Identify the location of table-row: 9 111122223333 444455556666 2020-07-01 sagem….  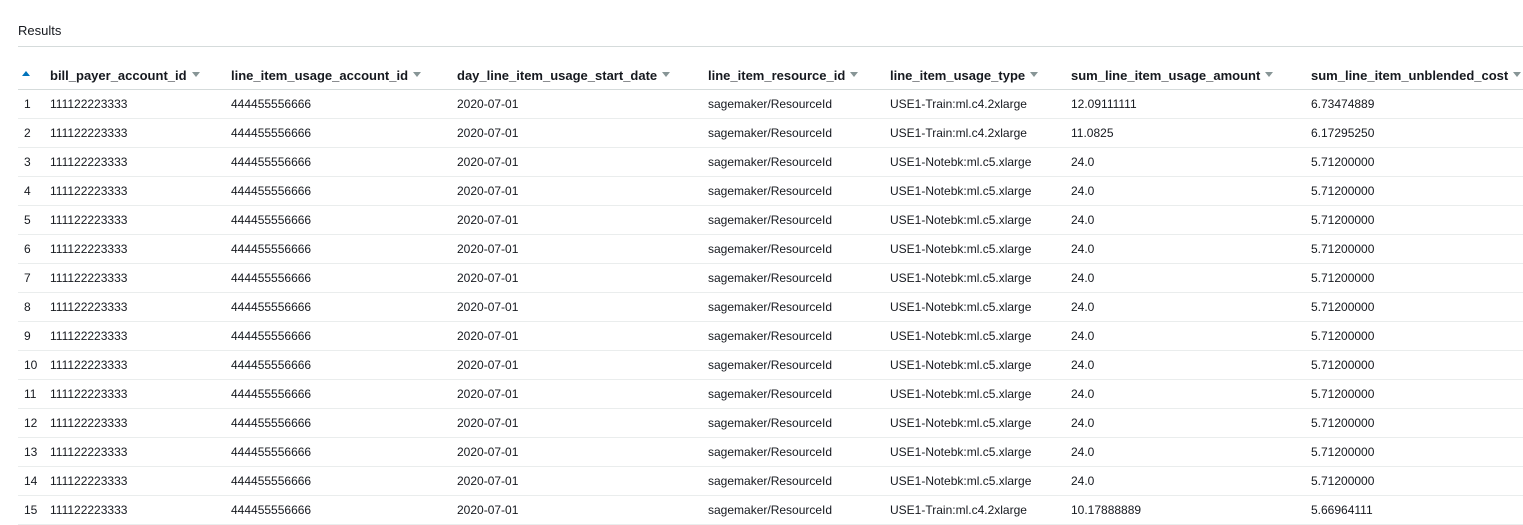
(770, 336).